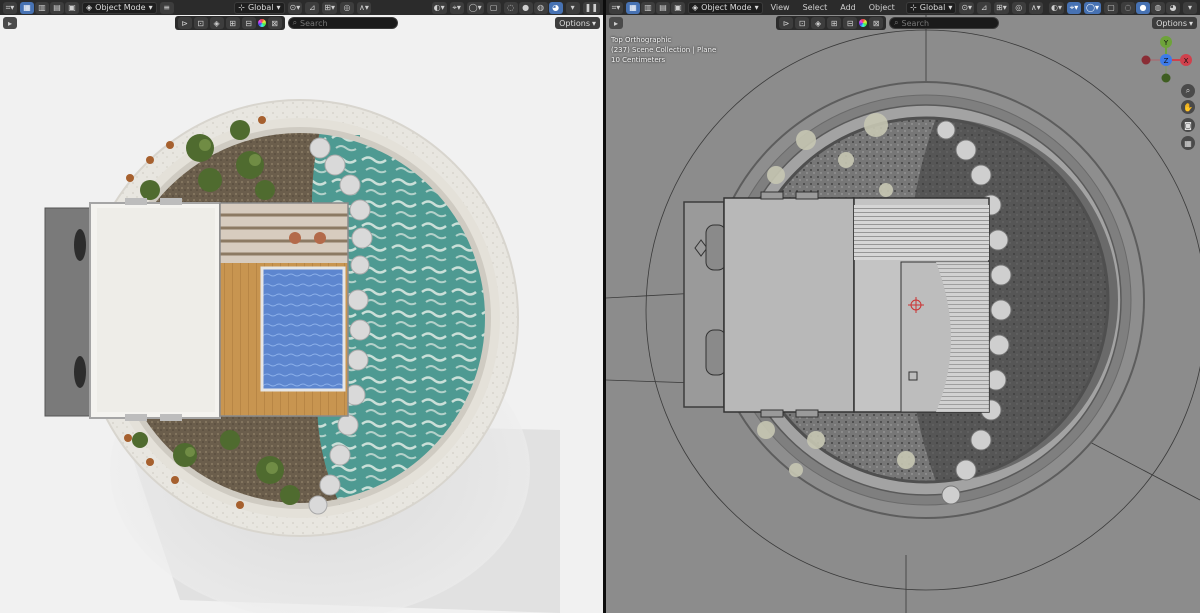 This screenshot has width=1200, height=613. What do you see at coordinates (1188, 91) in the screenshot?
I see `zoom-icon: ⌕` at bounding box center [1188, 91].